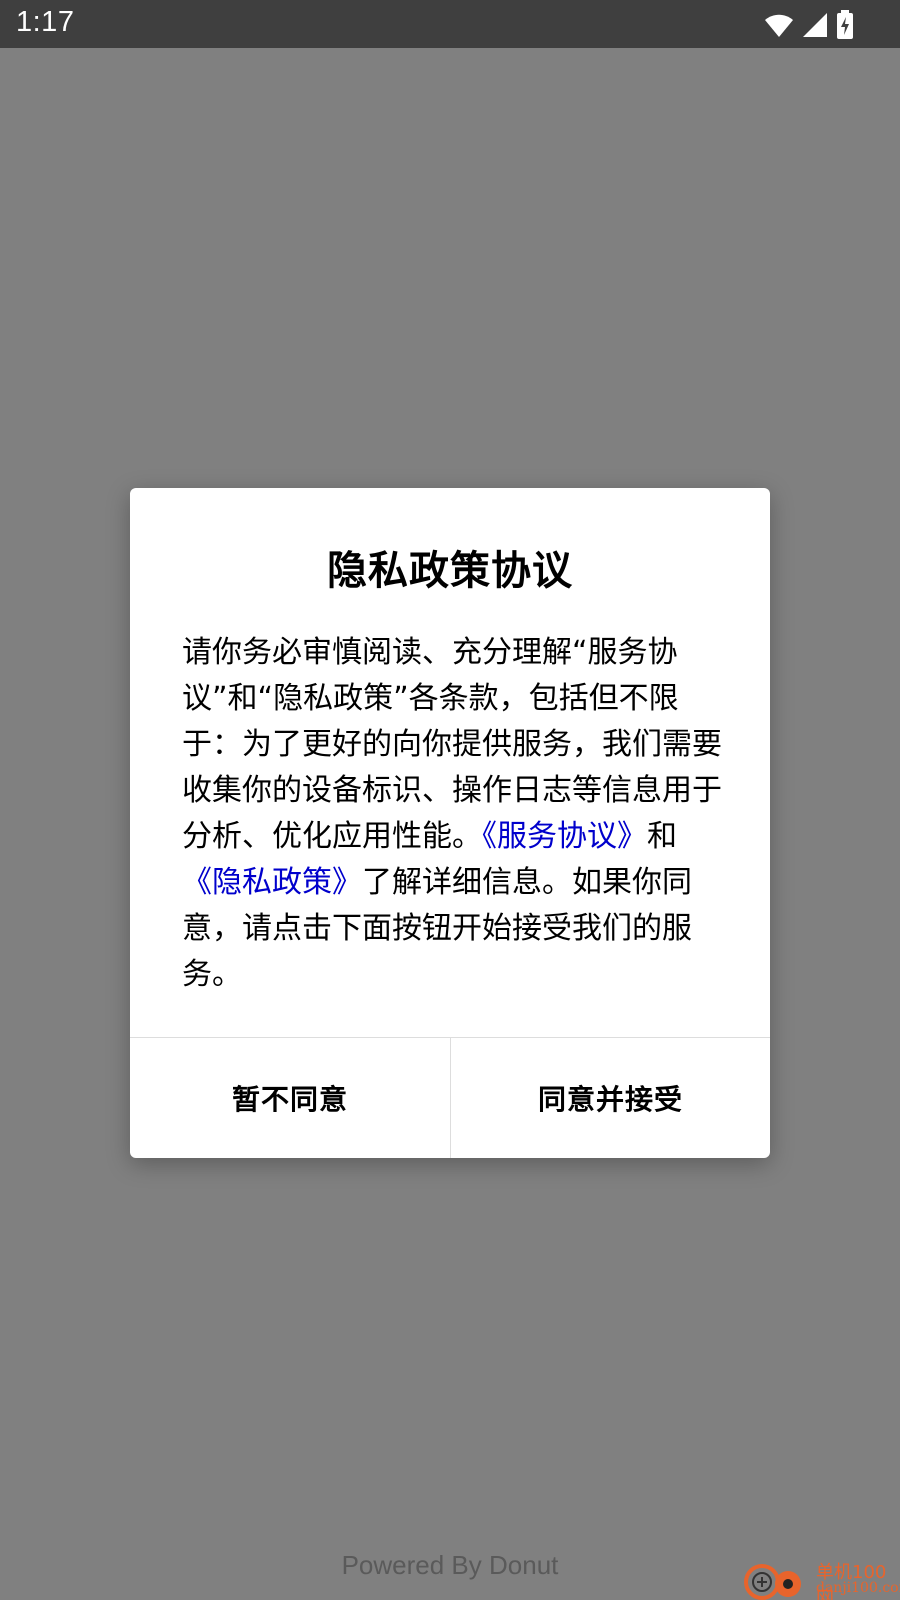 The image size is (900, 1600). Describe the element at coordinates (450, 24) in the screenshot. I see `status-bar: 1:17` at that location.